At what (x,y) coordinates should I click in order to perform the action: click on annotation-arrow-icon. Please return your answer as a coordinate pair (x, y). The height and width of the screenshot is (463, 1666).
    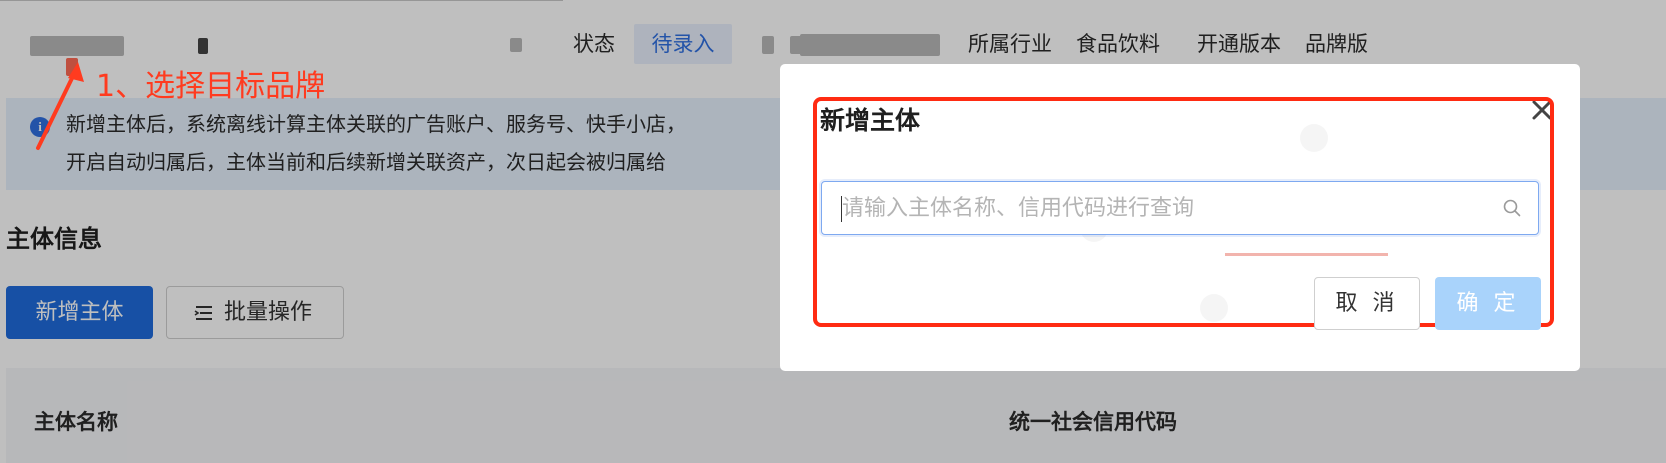
    Looking at the image, I should click on (60, 106).